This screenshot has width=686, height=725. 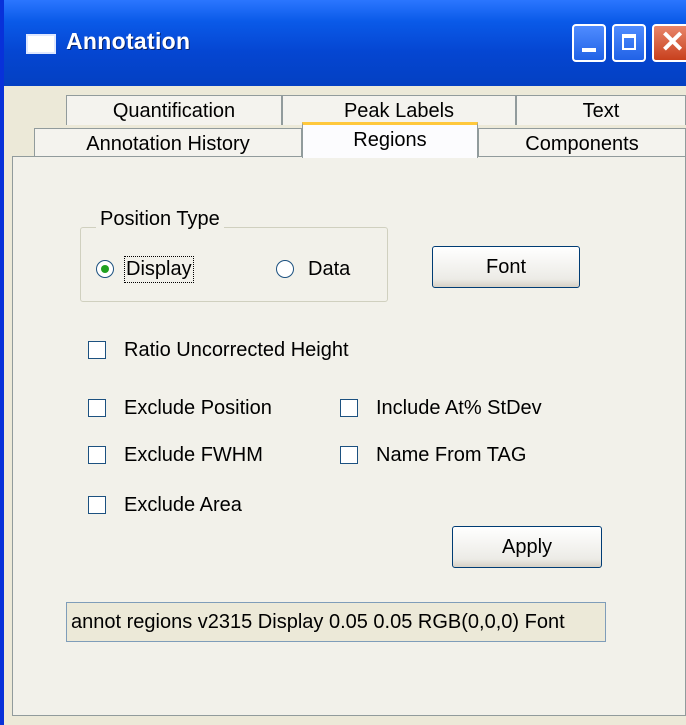 I want to click on close-button: ✕, so click(x=669, y=43).